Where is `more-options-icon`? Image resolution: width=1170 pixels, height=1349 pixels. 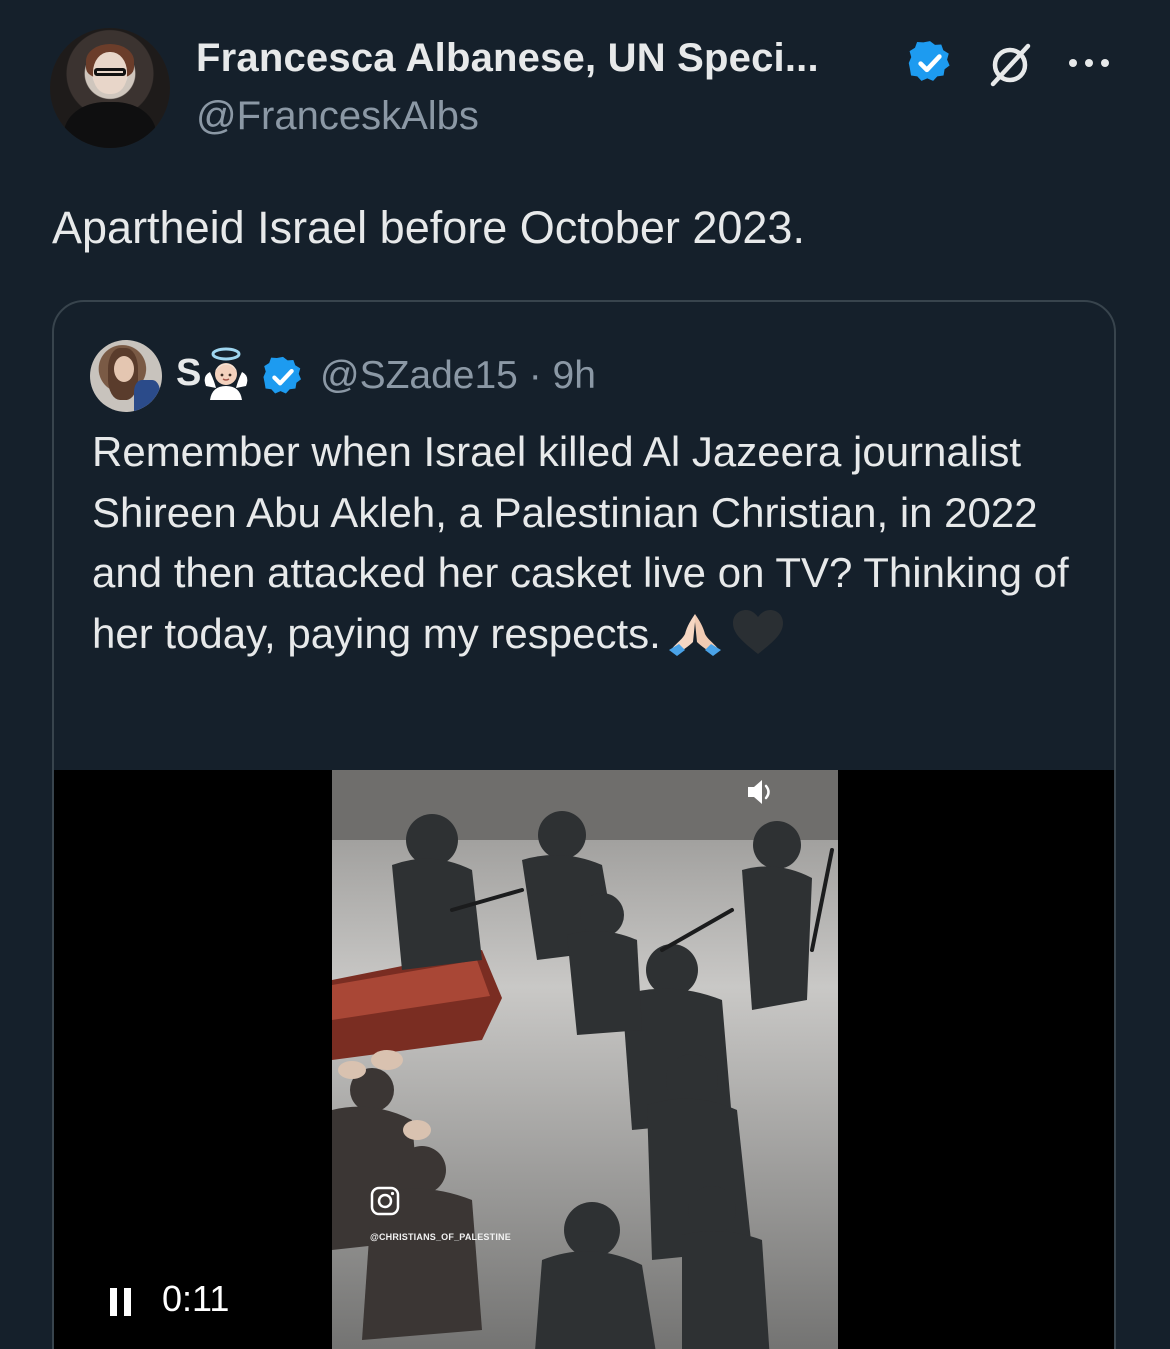
more-options-icon is located at coordinates (1089, 63).